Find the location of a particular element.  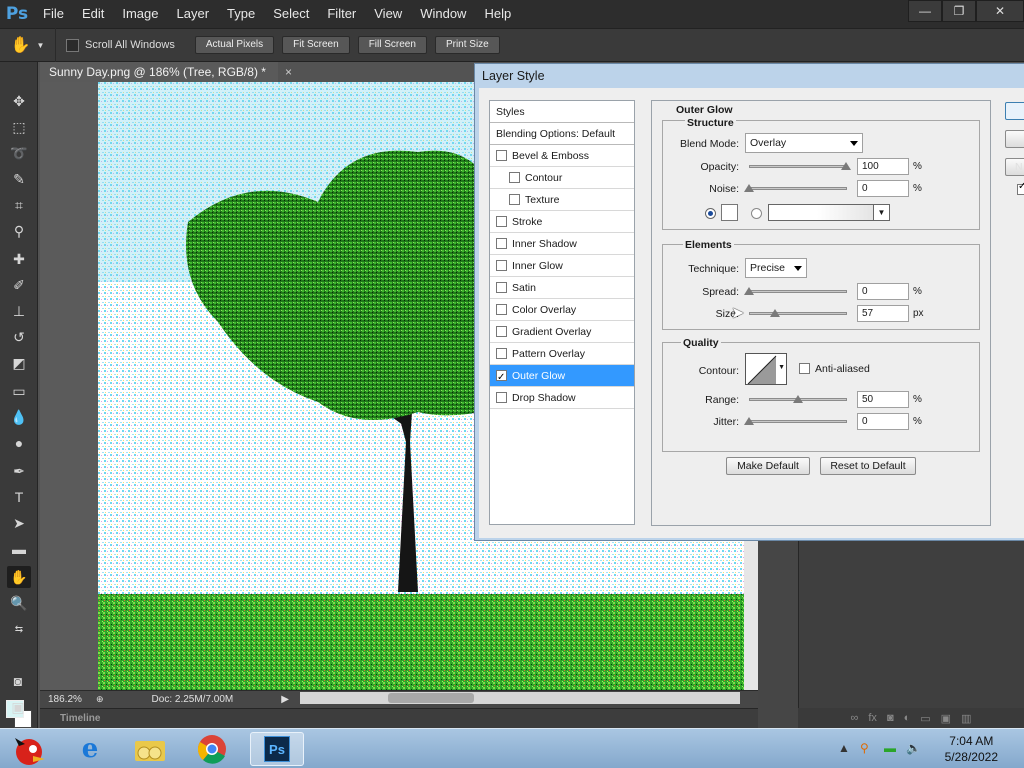

chrome-icon is located at coordinates (212, 749).